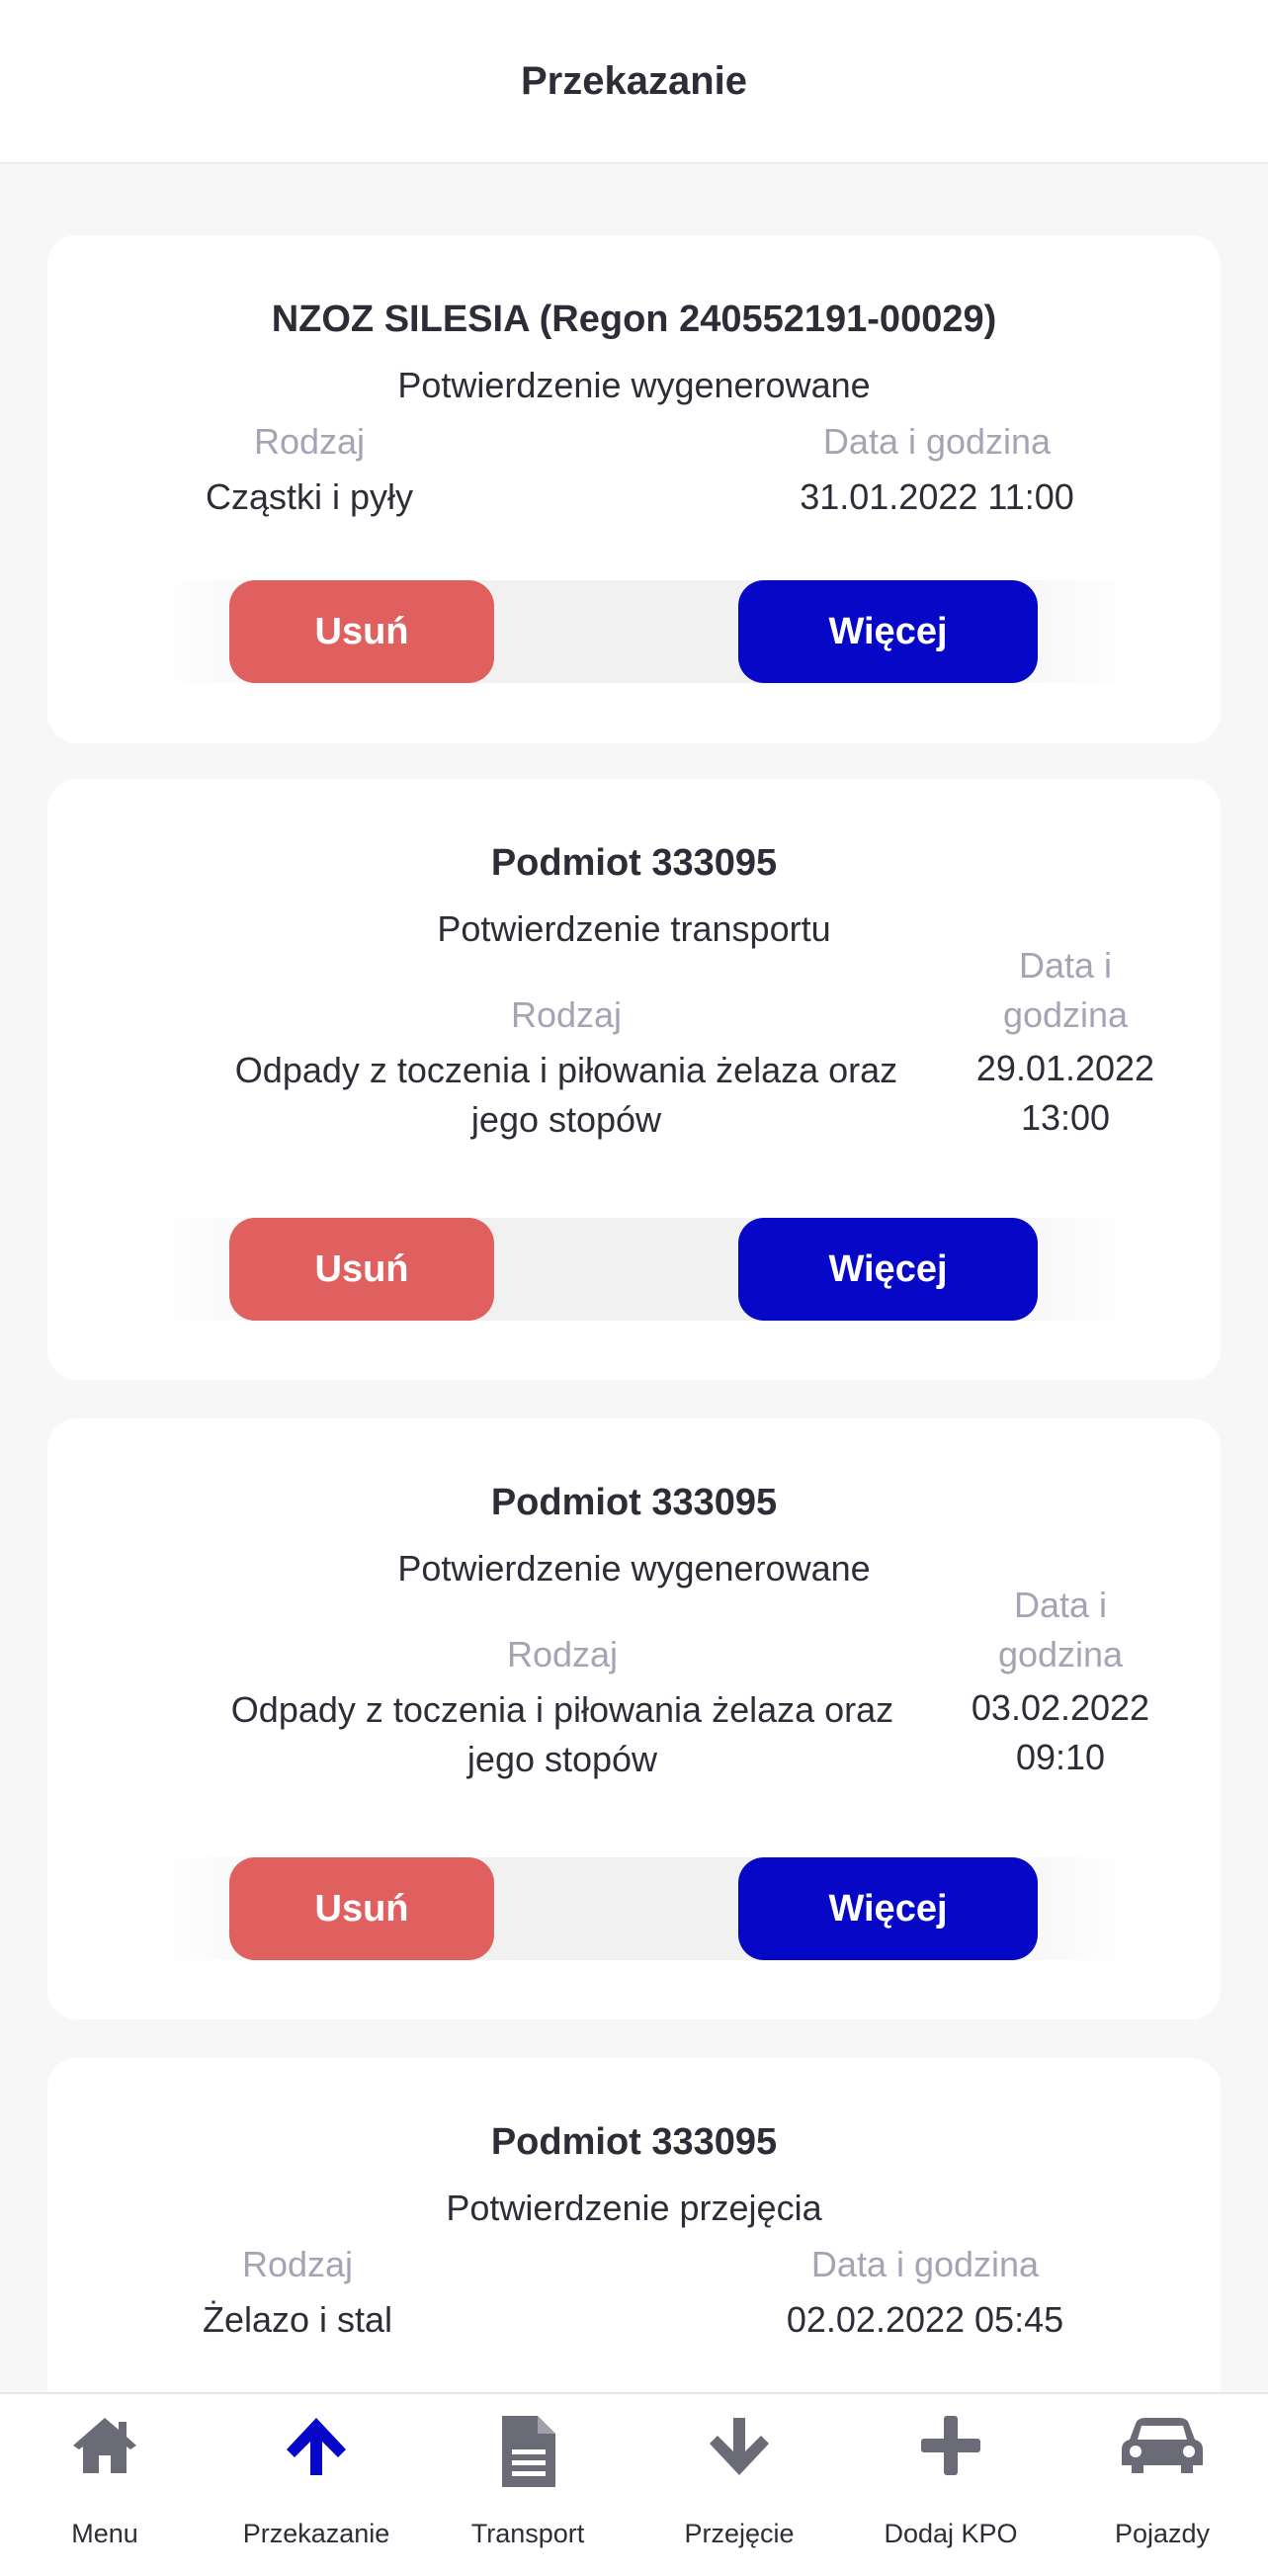 This screenshot has height=2576, width=1268. I want to click on kind-column: Rodzaj Cząstki i pyły, so click(309, 469).